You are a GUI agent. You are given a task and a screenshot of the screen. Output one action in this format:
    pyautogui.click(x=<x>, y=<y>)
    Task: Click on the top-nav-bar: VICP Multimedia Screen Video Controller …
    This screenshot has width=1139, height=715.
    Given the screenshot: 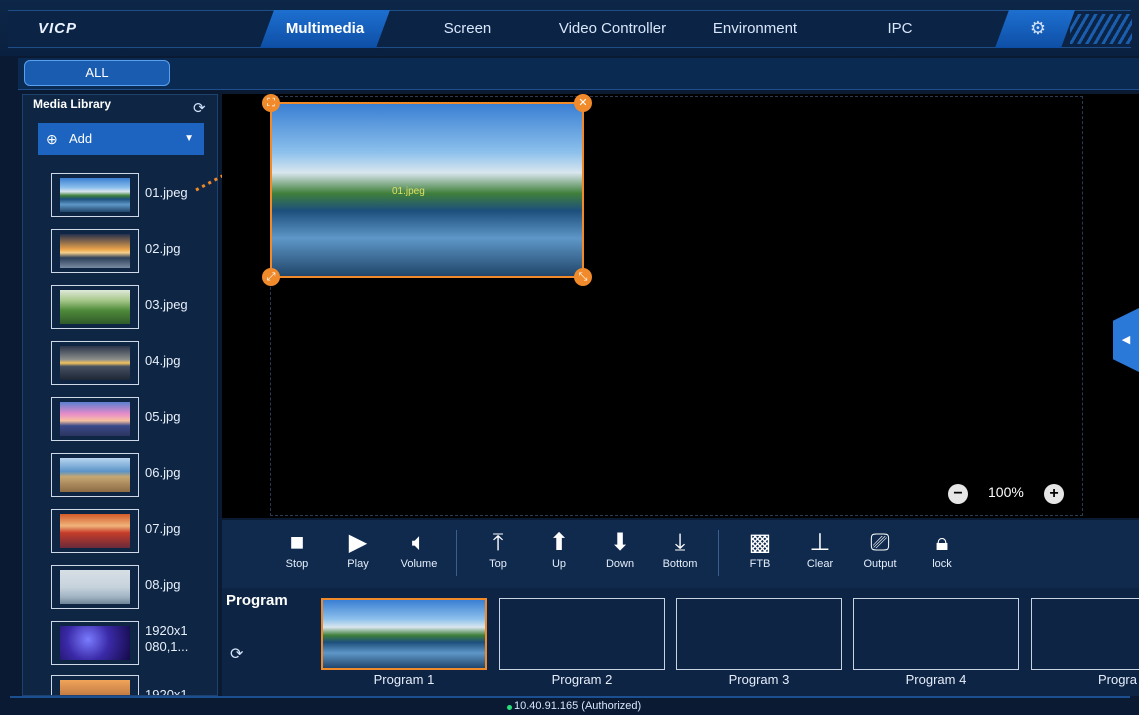 What is the action you would take?
    pyautogui.click(x=569, y=28)
    